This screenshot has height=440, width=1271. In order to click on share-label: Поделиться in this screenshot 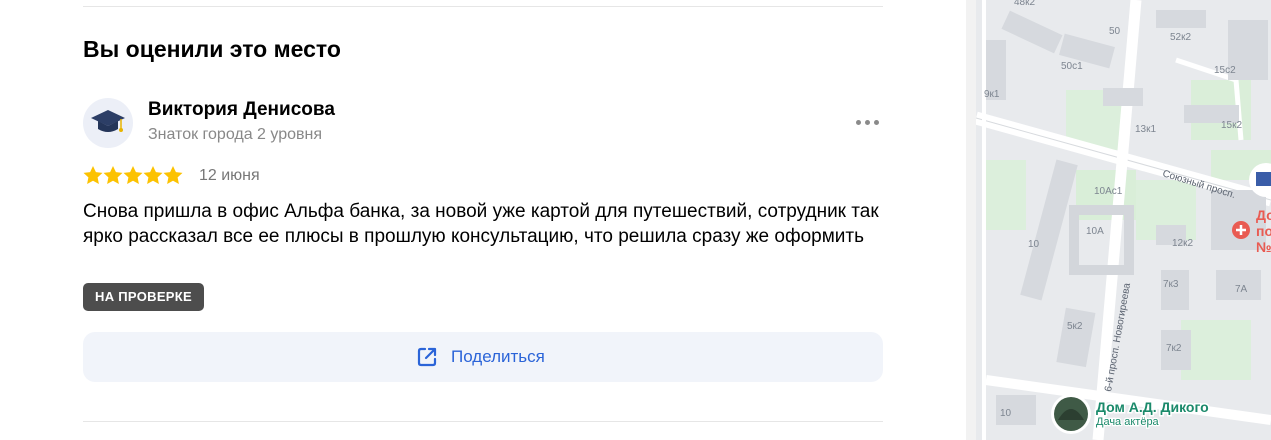, I will do `click(498, 356)`.